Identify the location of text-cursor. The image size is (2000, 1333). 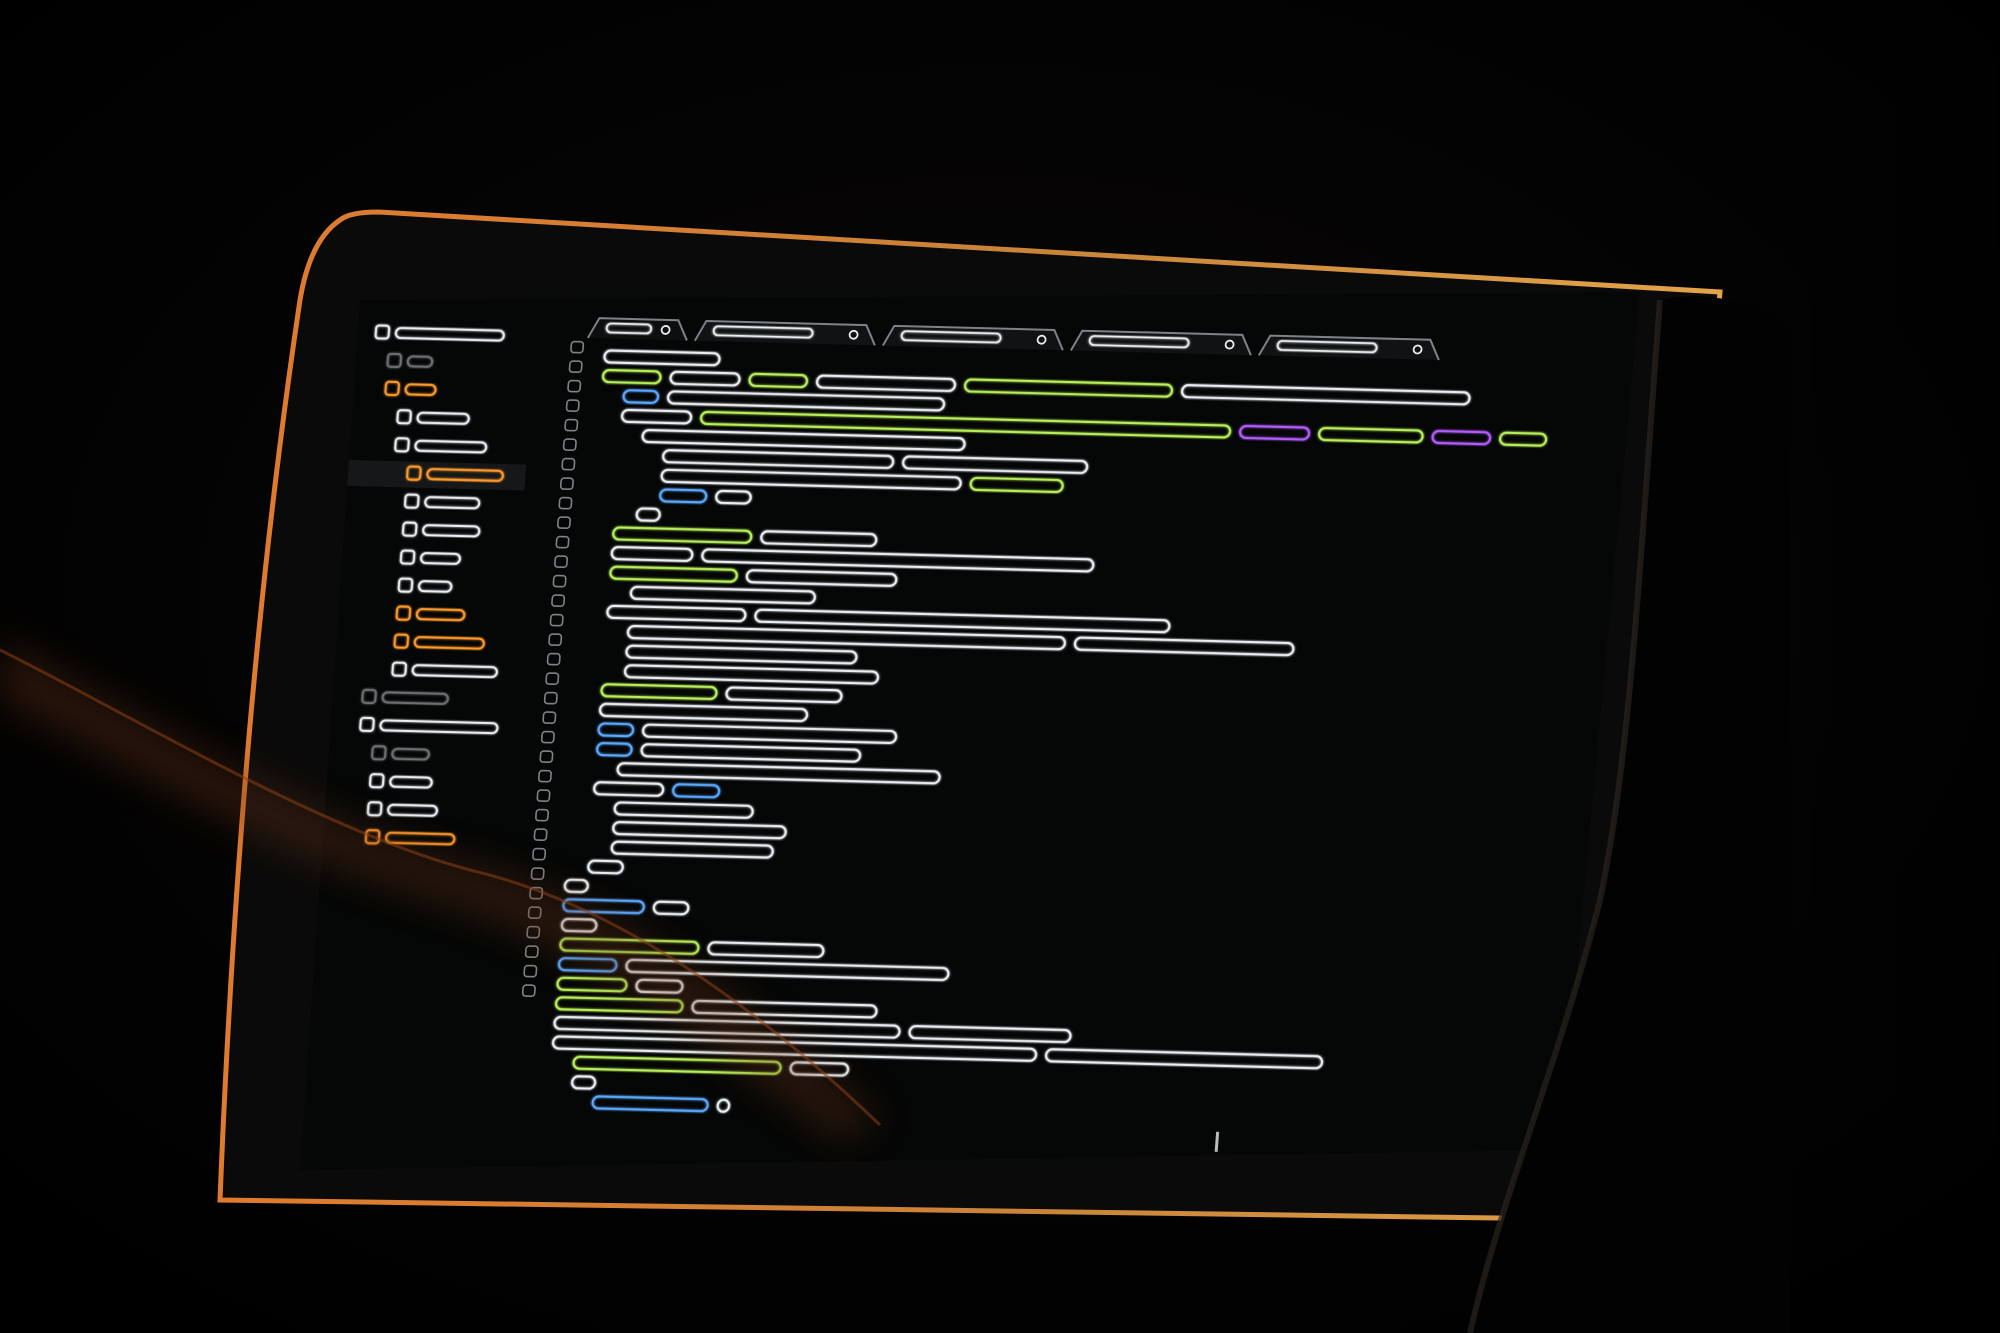
(1217, 1141).